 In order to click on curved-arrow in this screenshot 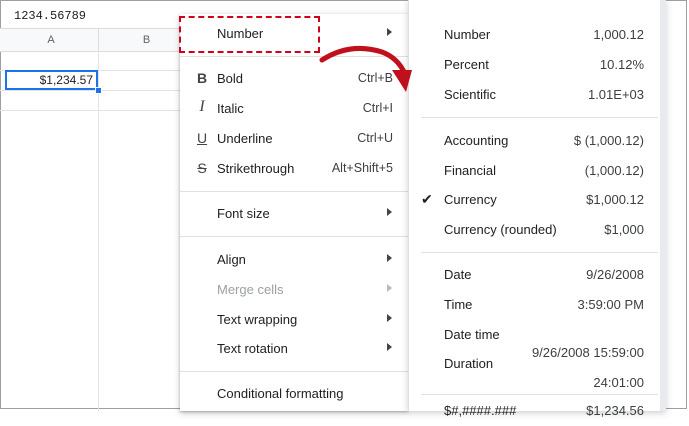, I will do `click(365, 68)`.